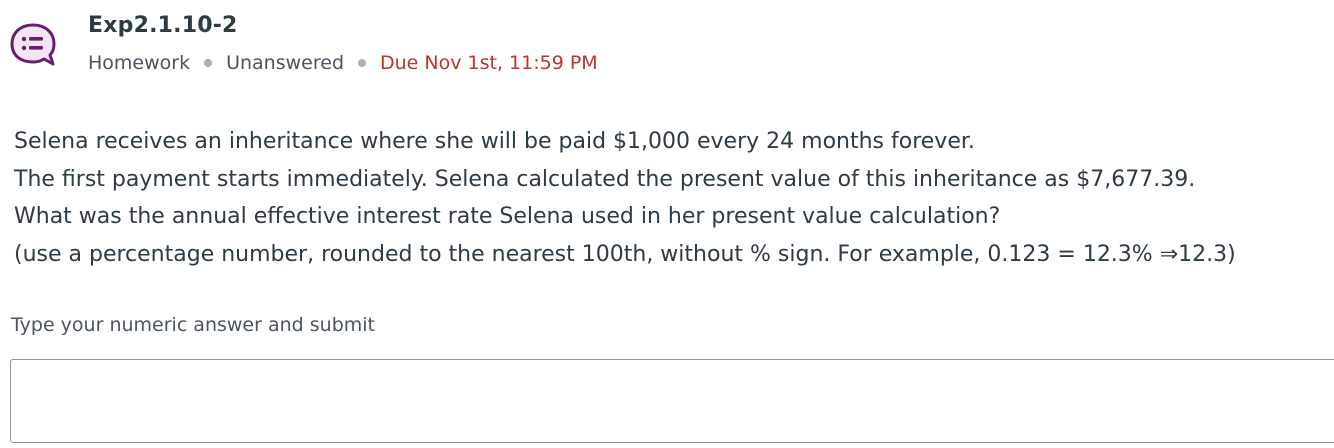 This screenshot has width=1334, height=448. I want to click on answer-prompt: Type your numeric answer and submit, so click(193, 325).